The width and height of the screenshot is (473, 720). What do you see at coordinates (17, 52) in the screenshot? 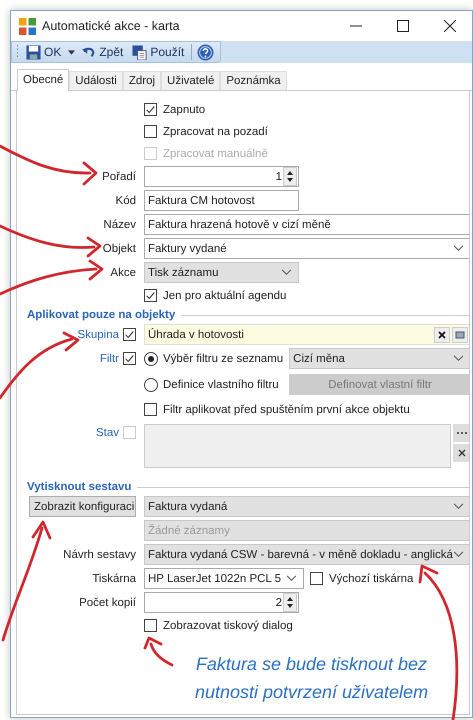
I see `toolbar-grip-icon` at bounding box center [17, 52].